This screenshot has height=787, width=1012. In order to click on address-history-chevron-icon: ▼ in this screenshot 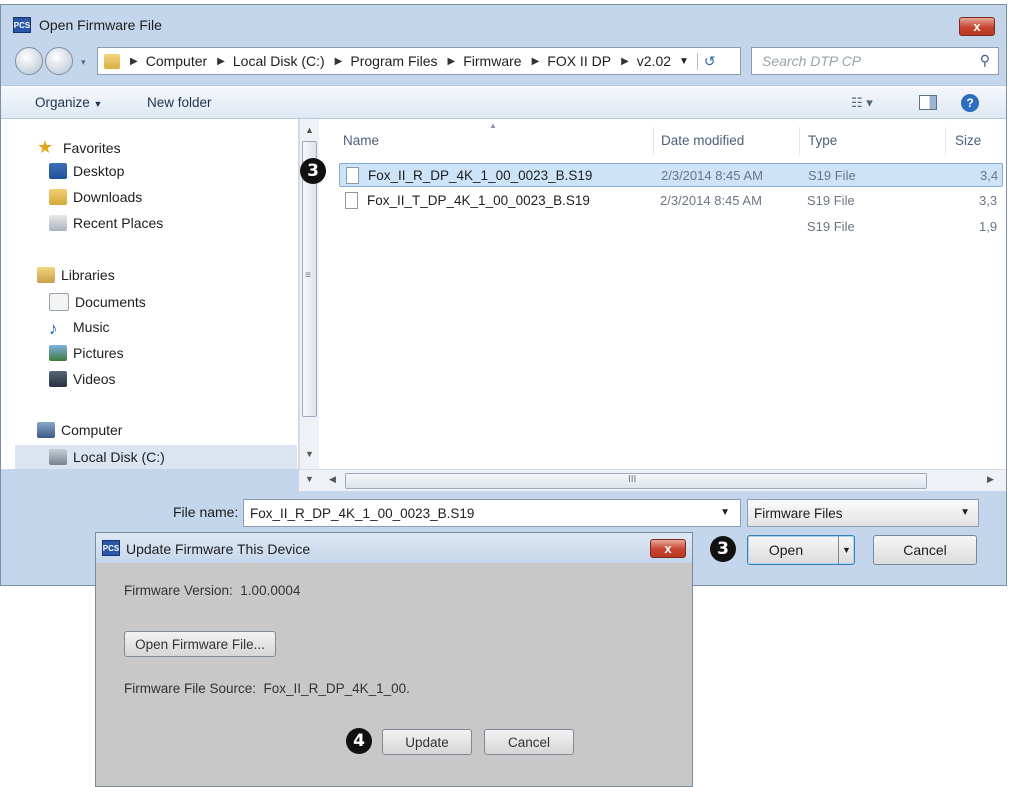, I will do `click(684, 61)`.